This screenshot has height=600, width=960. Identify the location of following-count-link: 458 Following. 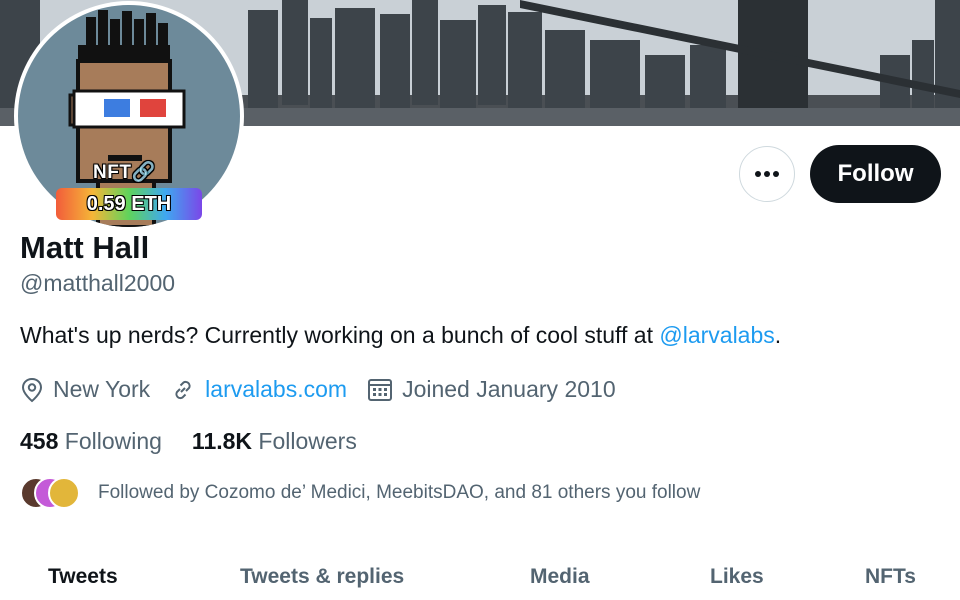
(91, 441).